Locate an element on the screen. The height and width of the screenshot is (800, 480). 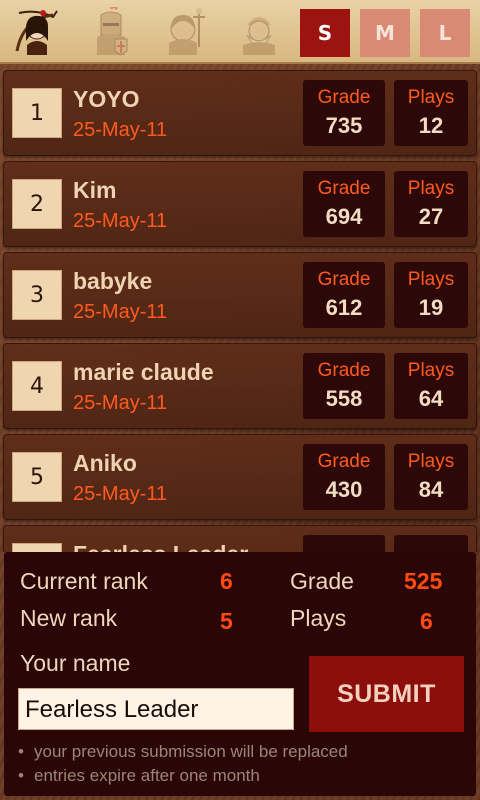
grade-value: 612 is located at coordinates (344, 307).